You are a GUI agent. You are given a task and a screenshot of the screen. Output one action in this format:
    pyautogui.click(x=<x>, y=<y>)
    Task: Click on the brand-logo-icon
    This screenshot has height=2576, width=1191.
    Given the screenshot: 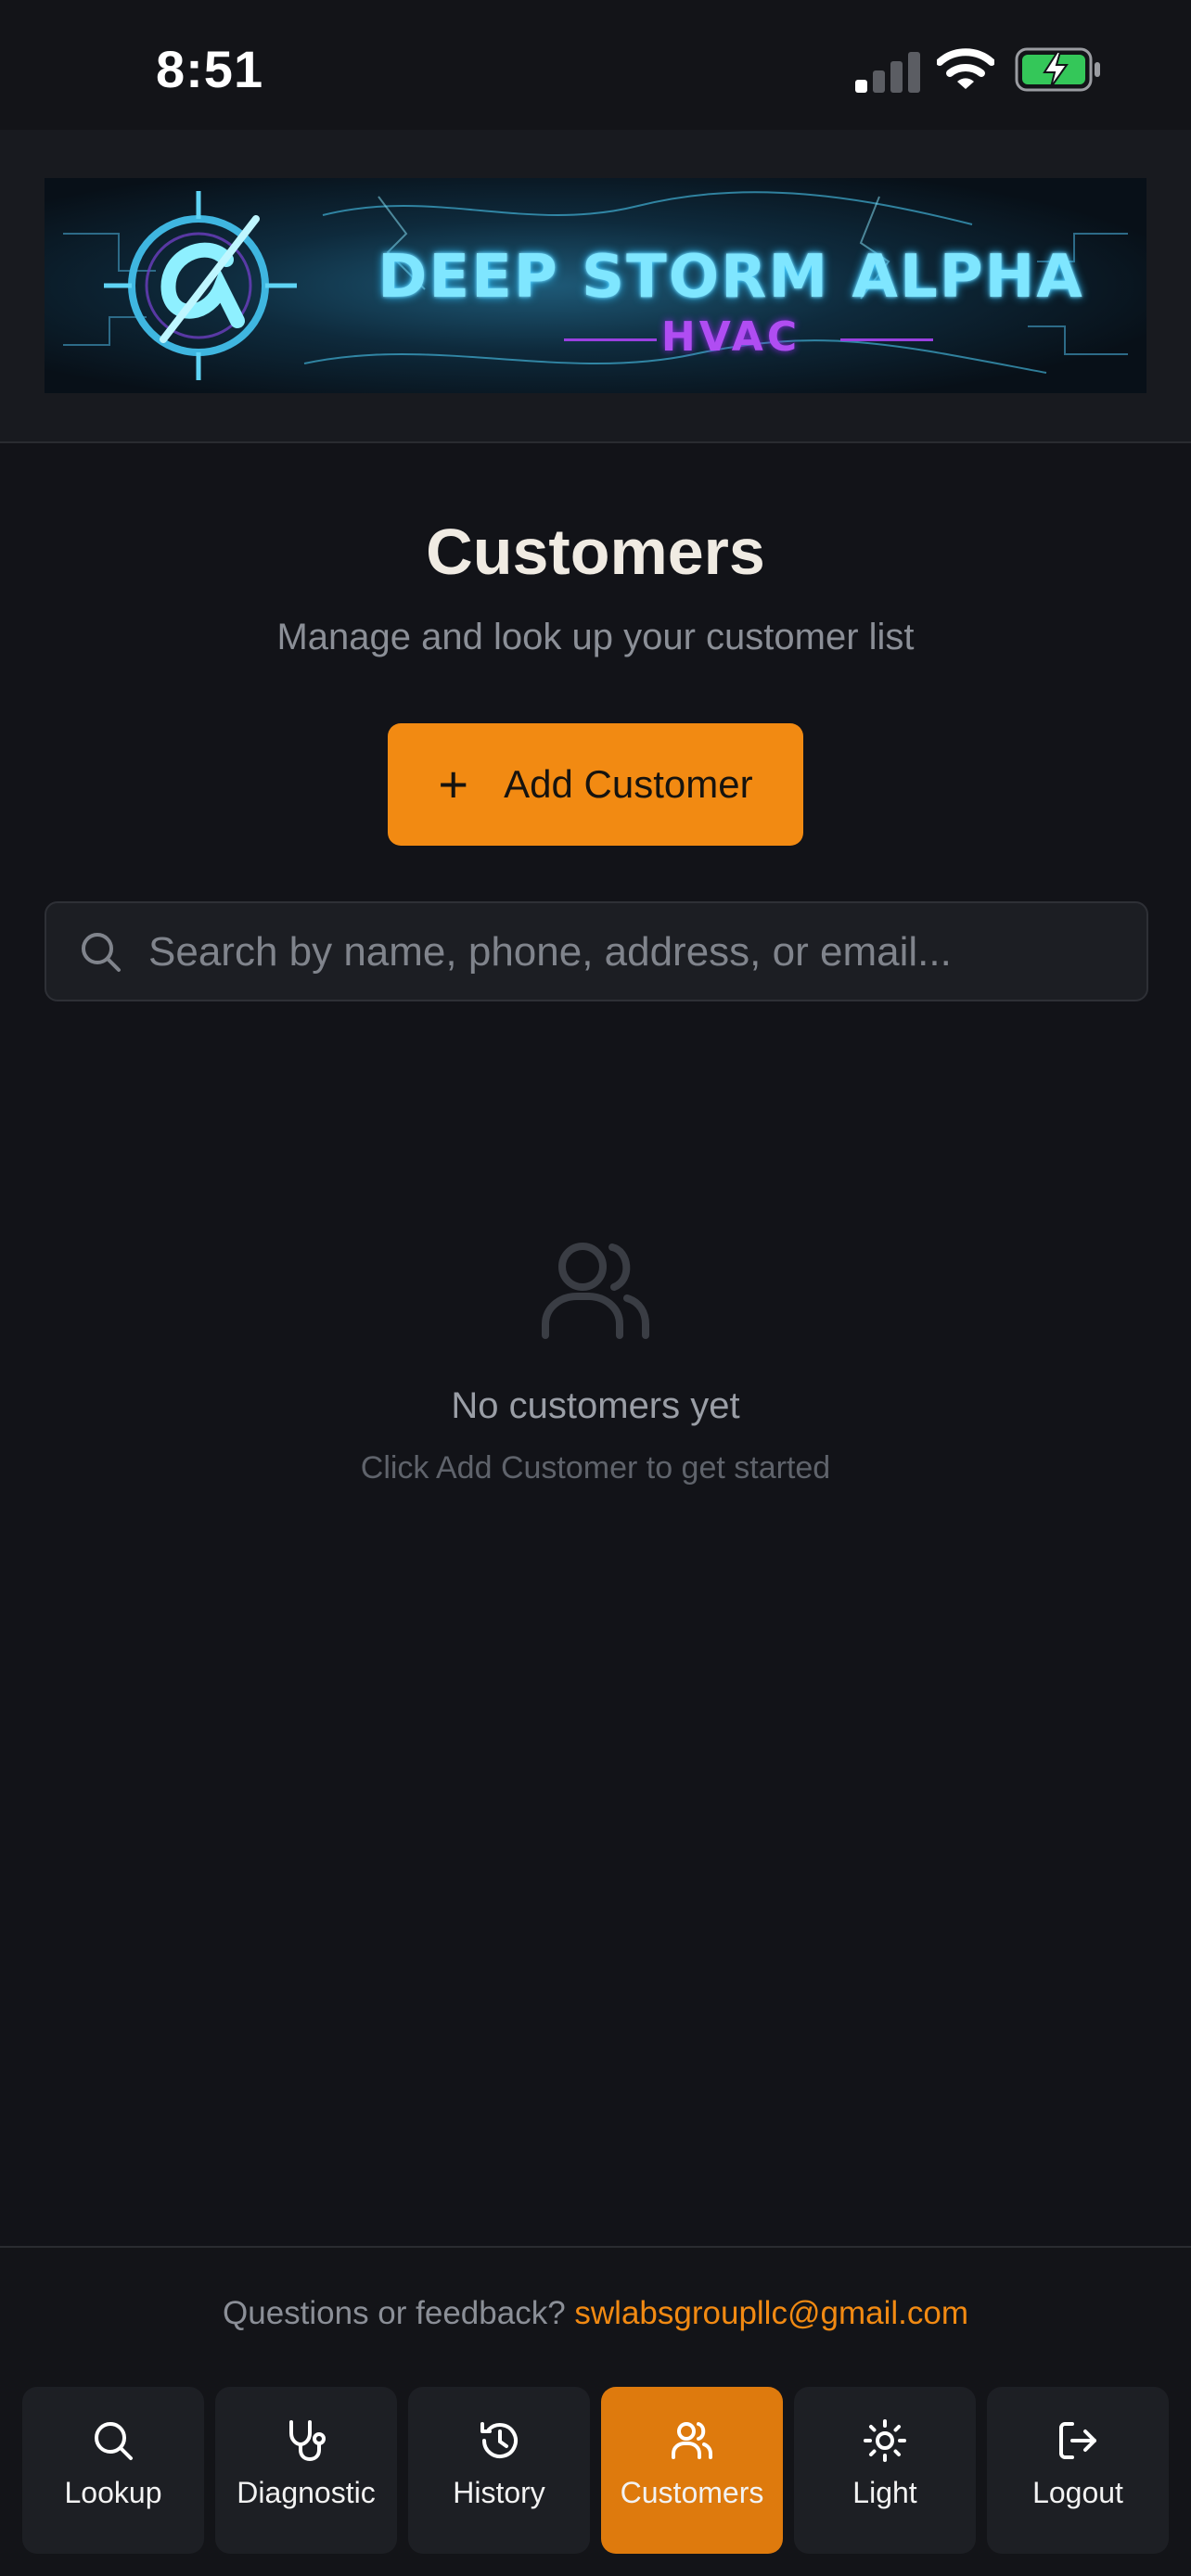 What is the action you would take?
    pyautogui.click(x=200, y=286)
    